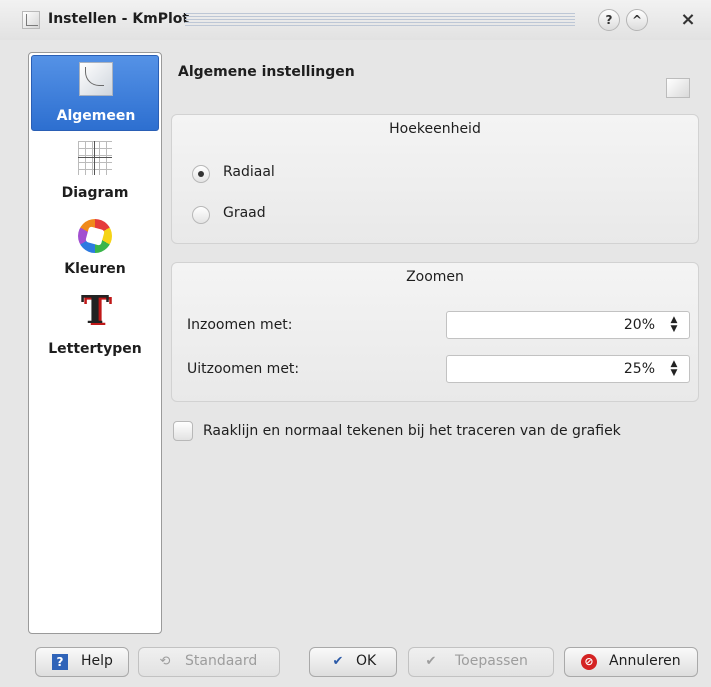  I want to click on tangent-checkbox, so click(183, 431).